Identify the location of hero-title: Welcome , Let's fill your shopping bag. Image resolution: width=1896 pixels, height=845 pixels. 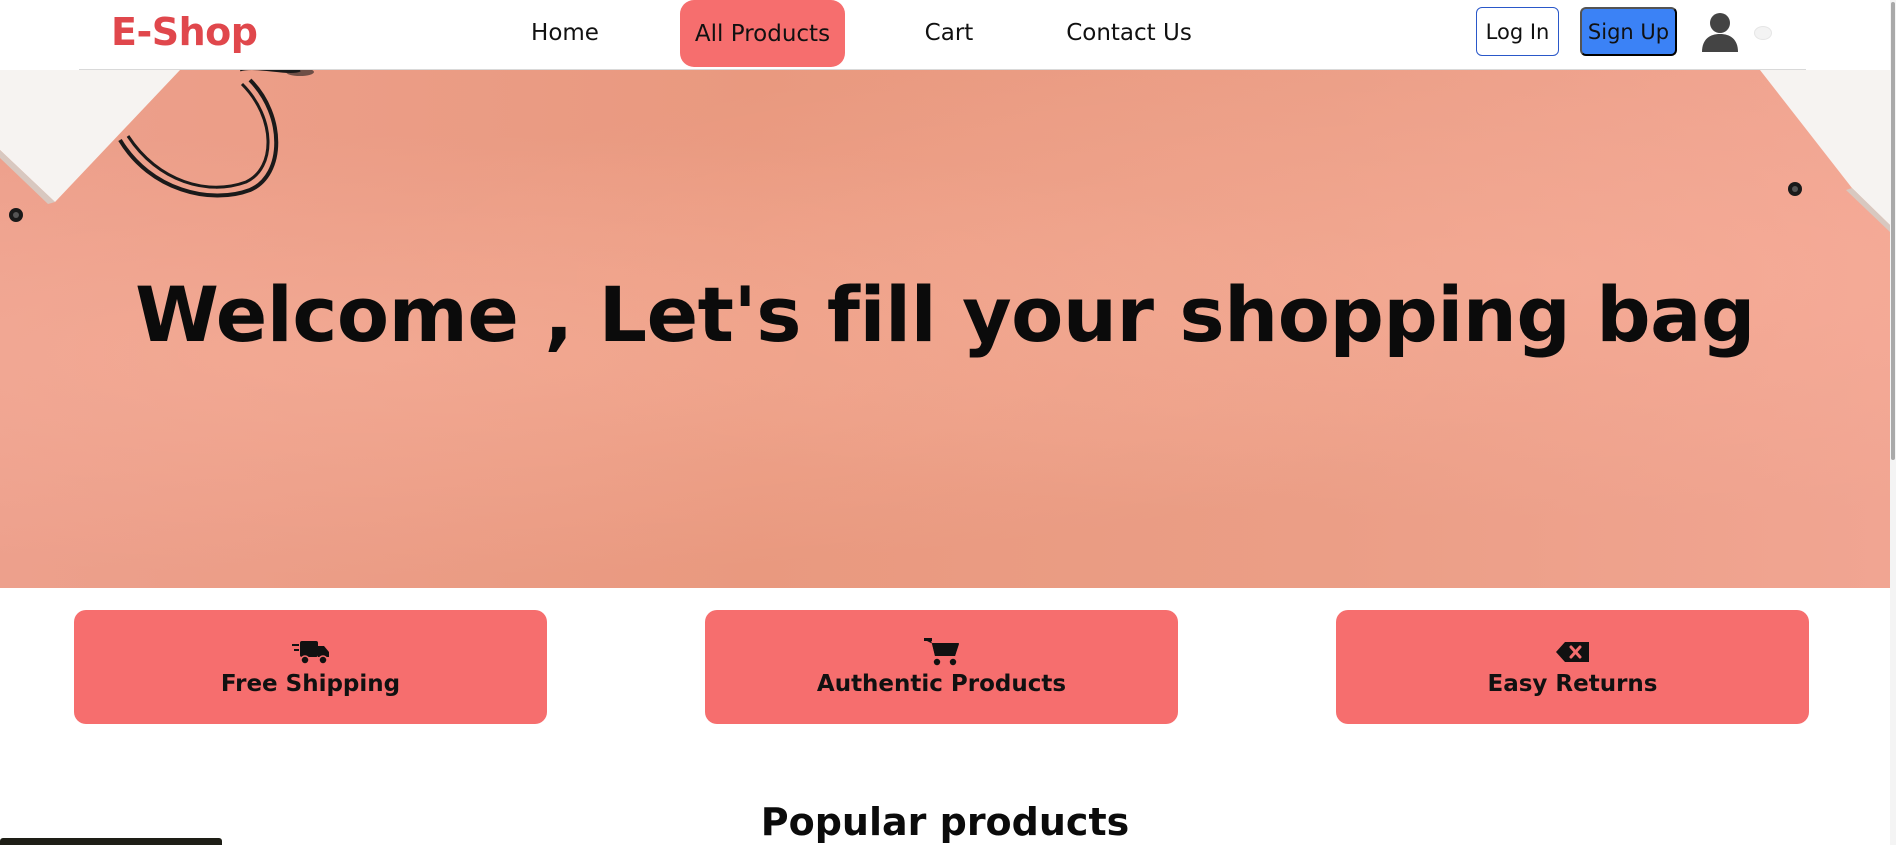
(945, 314).